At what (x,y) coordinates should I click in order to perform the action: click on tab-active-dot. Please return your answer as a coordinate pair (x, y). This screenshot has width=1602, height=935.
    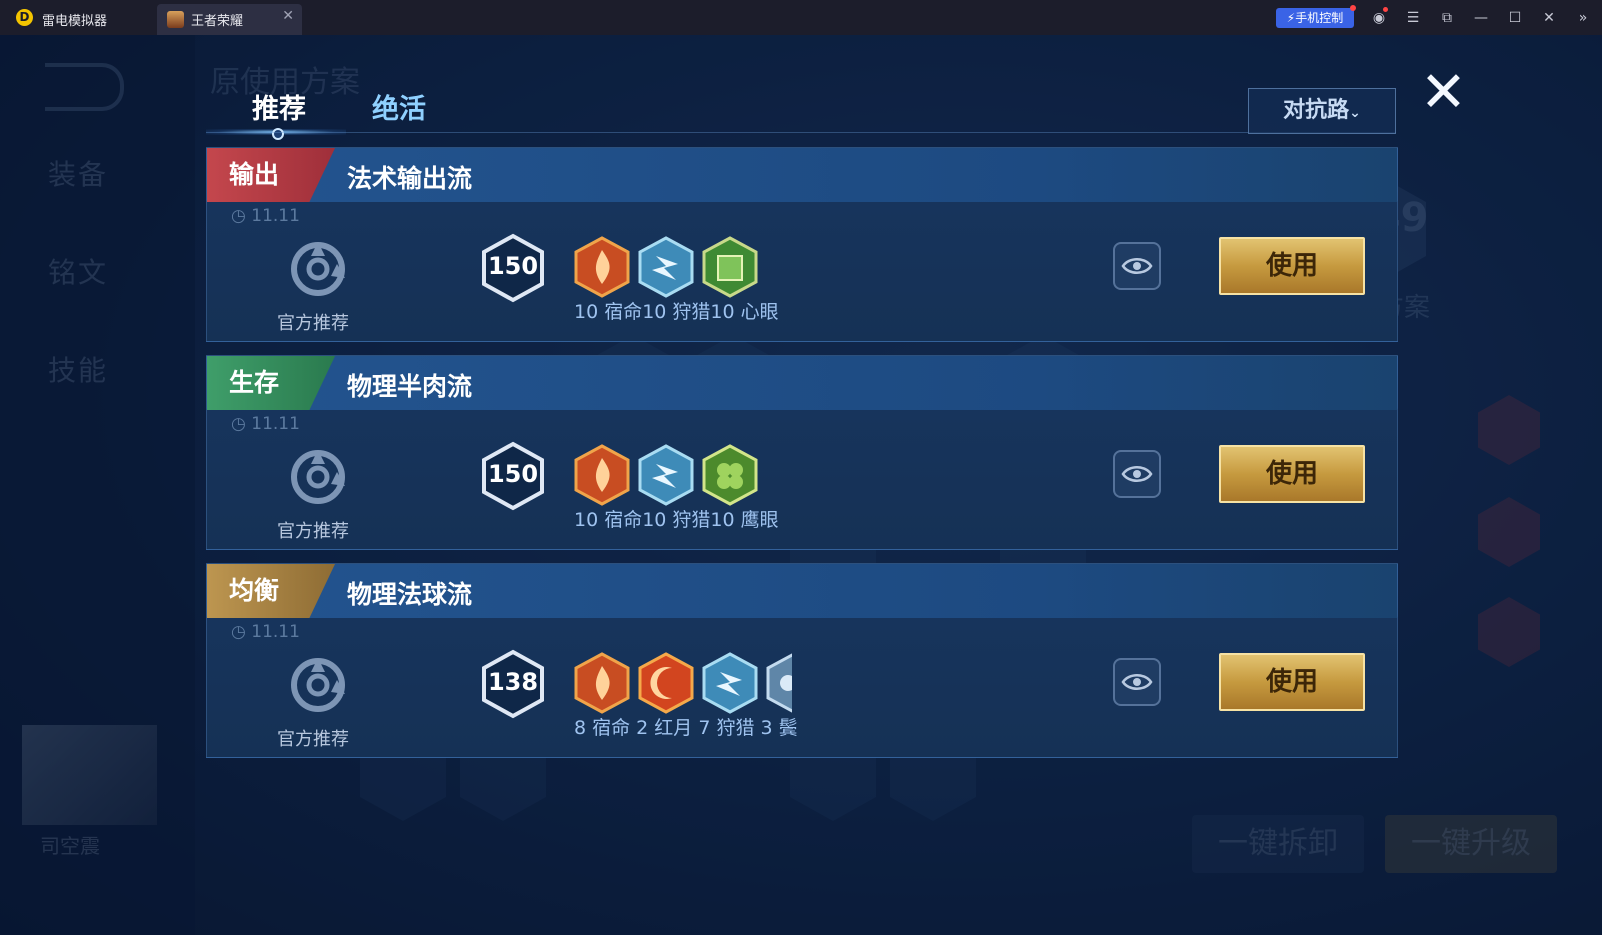
    Looking at the image, I should click on (278, 134).